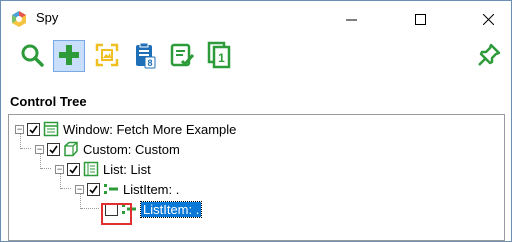 The image size is (512, 242). I want to click on highlight-box, so click(116, 214).